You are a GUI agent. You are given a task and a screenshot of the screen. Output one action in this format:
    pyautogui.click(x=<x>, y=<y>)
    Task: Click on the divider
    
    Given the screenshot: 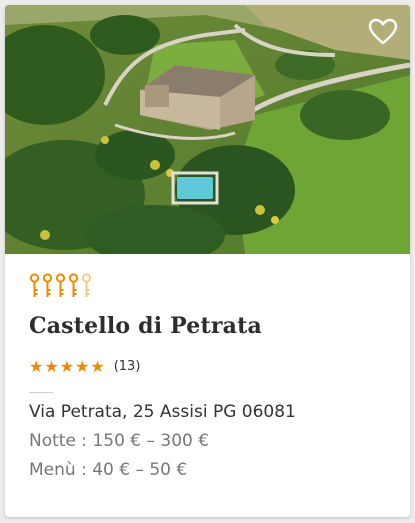 What is the action you would take?
    pyautogui.click(x=41, y=392)
    